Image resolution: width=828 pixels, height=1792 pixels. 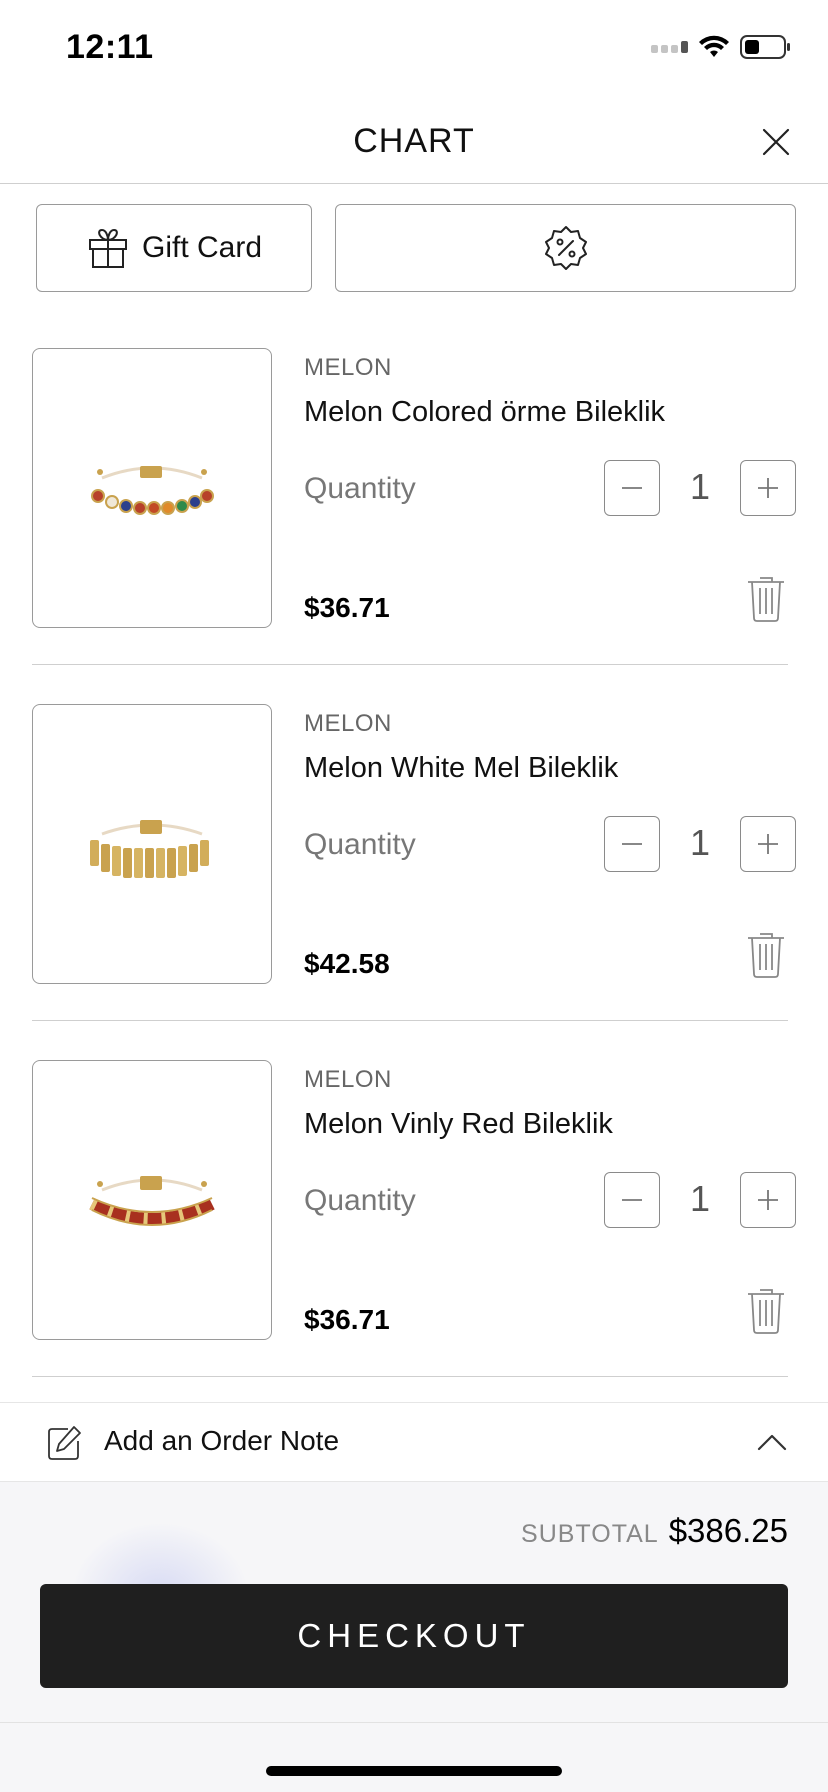 I want to click on cart-header: CHART, so click(x=414, y=142).